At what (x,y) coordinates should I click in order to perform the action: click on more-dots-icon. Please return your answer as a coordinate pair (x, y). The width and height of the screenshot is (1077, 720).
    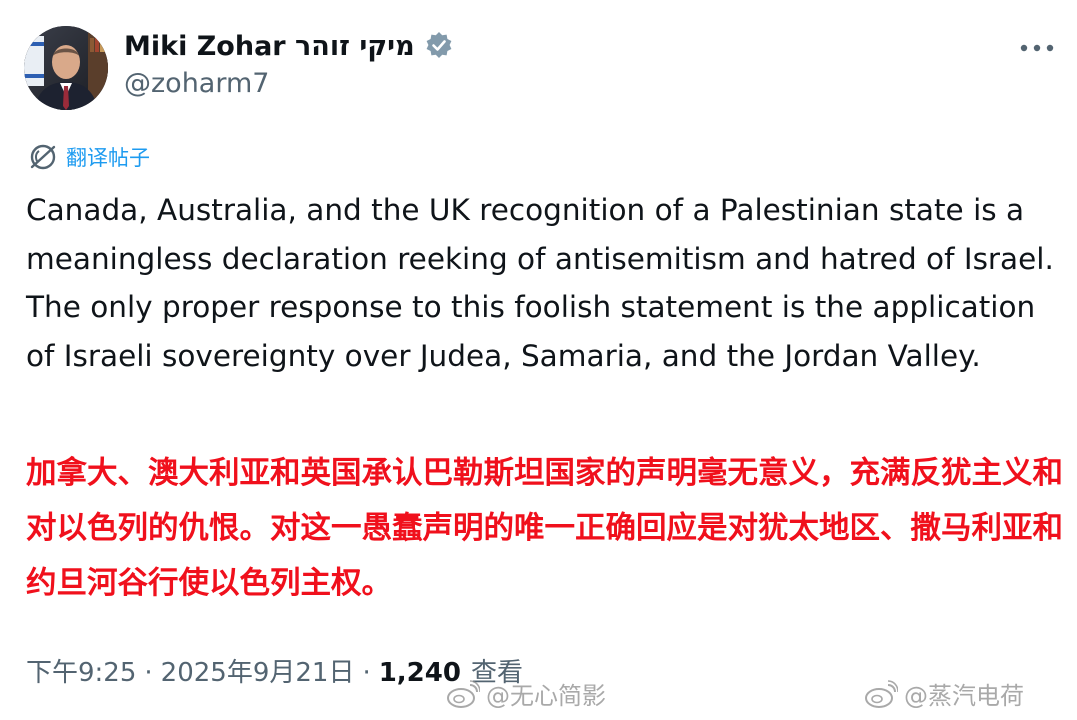
    Looking at the image, I should click on (1037, 48).